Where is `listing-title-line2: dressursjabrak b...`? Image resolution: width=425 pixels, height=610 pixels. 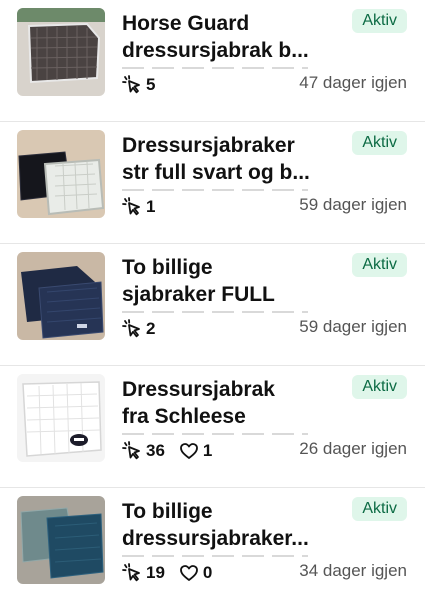
listing-title-line2: dressursjabrak b... is located at coordinates (215, 50).